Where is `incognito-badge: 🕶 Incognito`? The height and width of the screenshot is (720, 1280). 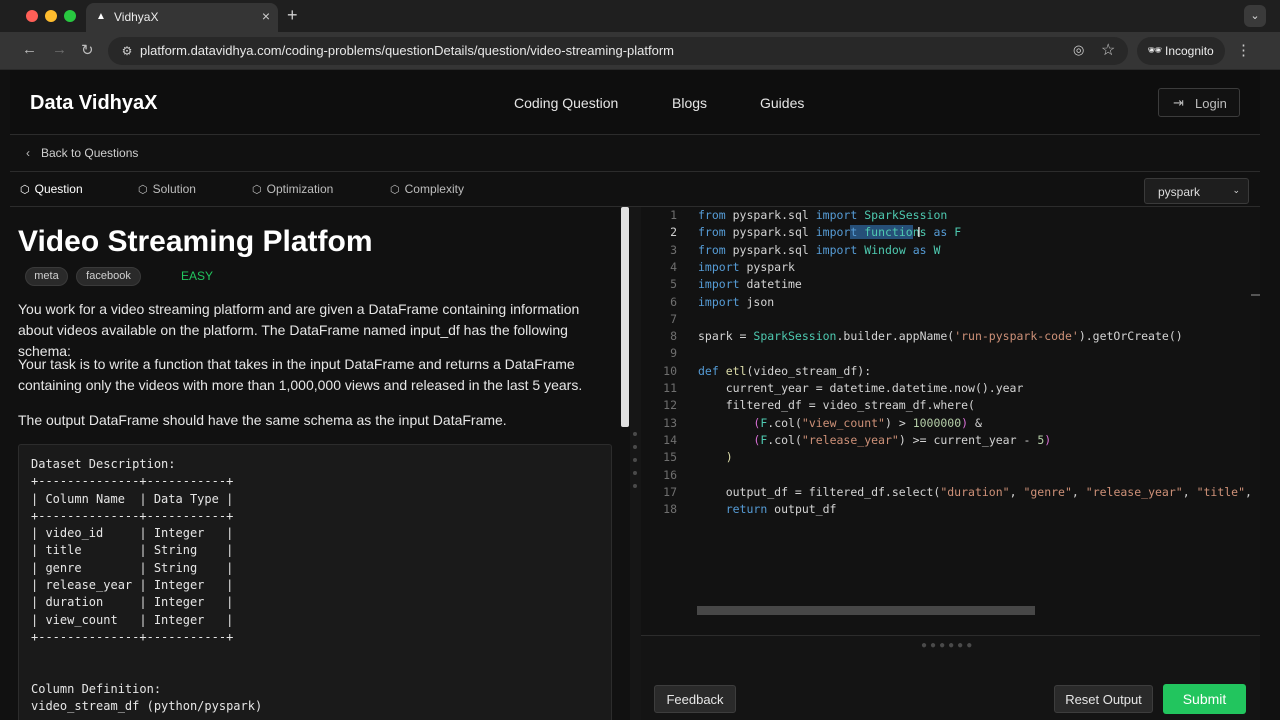
incognito-badge: 🕶 Incognito is located at coordinates (1181, 51).